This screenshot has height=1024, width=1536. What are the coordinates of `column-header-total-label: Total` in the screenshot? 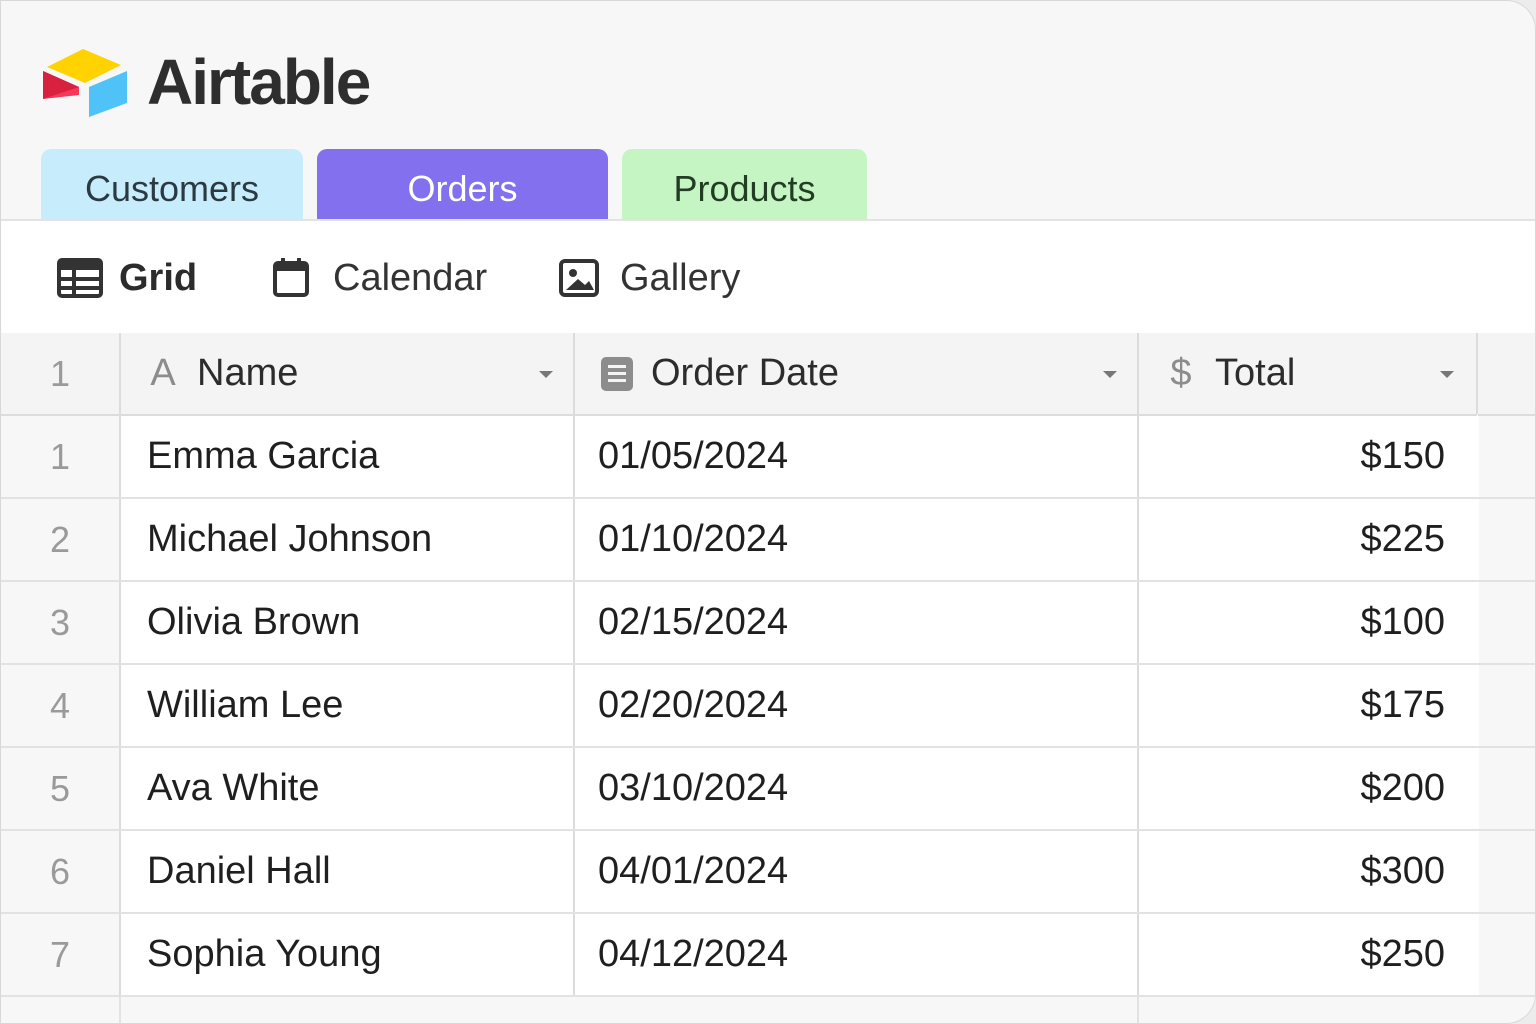 It's located at (1255, 373).